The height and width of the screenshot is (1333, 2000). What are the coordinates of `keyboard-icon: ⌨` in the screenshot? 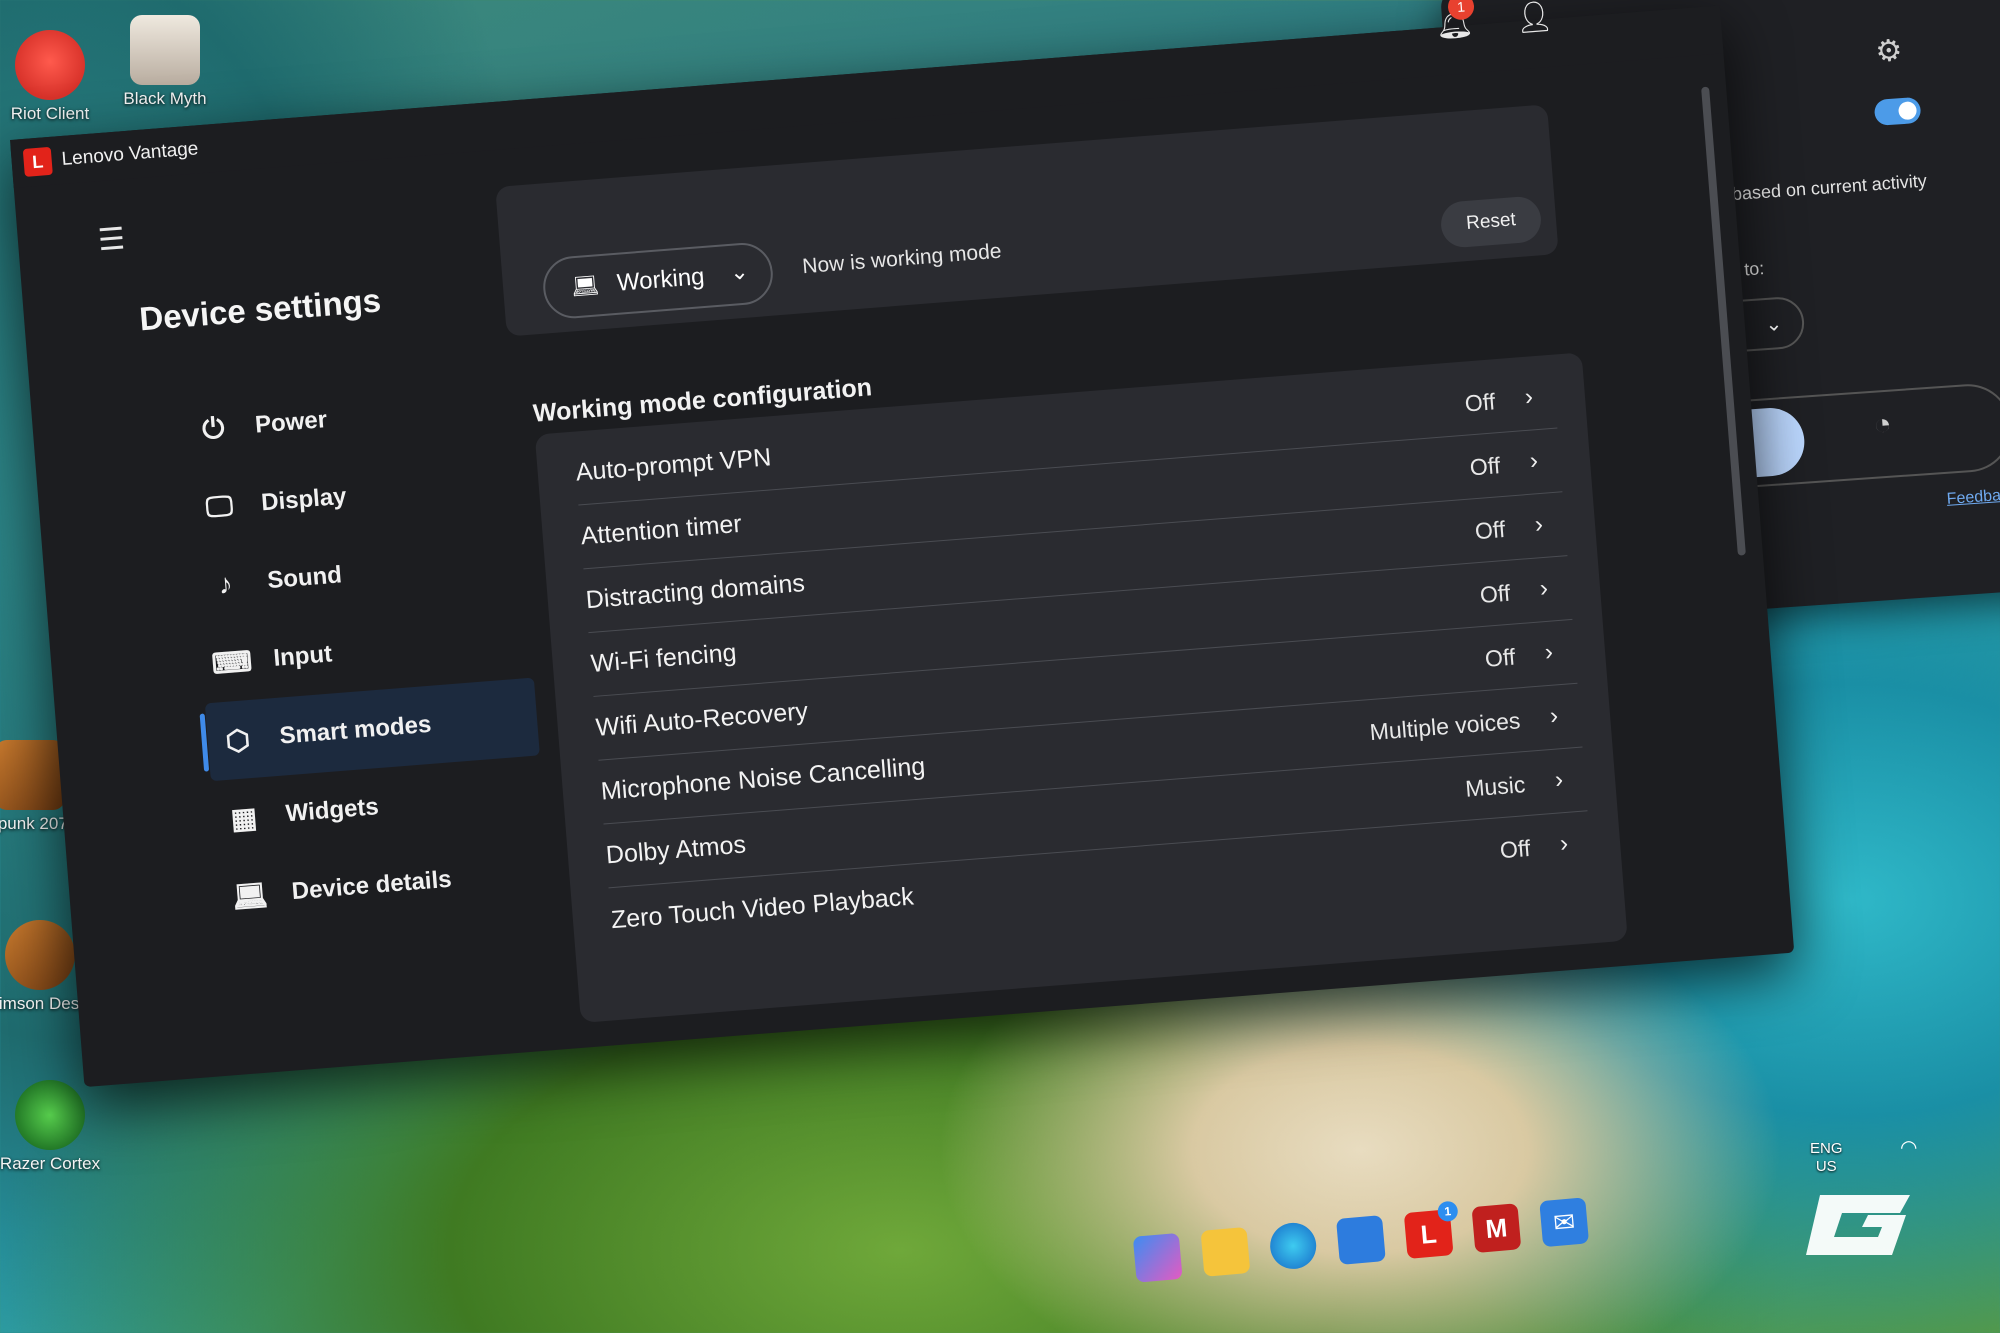 It's located at (232, 662).